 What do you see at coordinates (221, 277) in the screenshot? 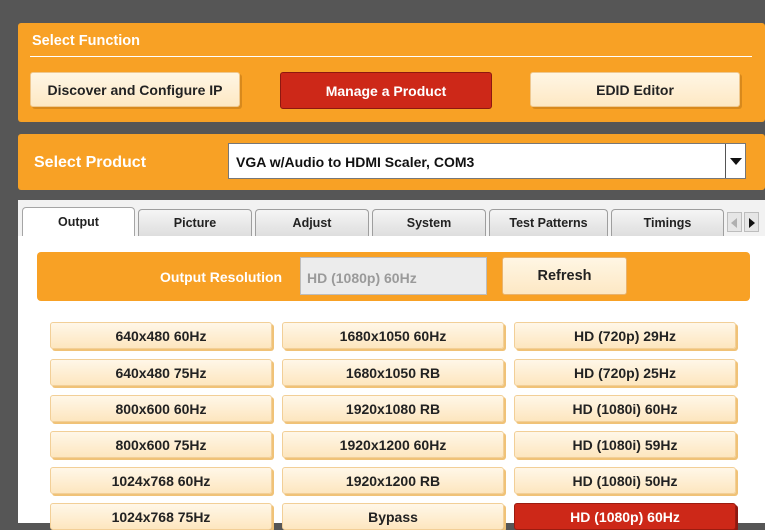
I see `output-resolution-label: Output Resolution` at bounding box center [221, 277].